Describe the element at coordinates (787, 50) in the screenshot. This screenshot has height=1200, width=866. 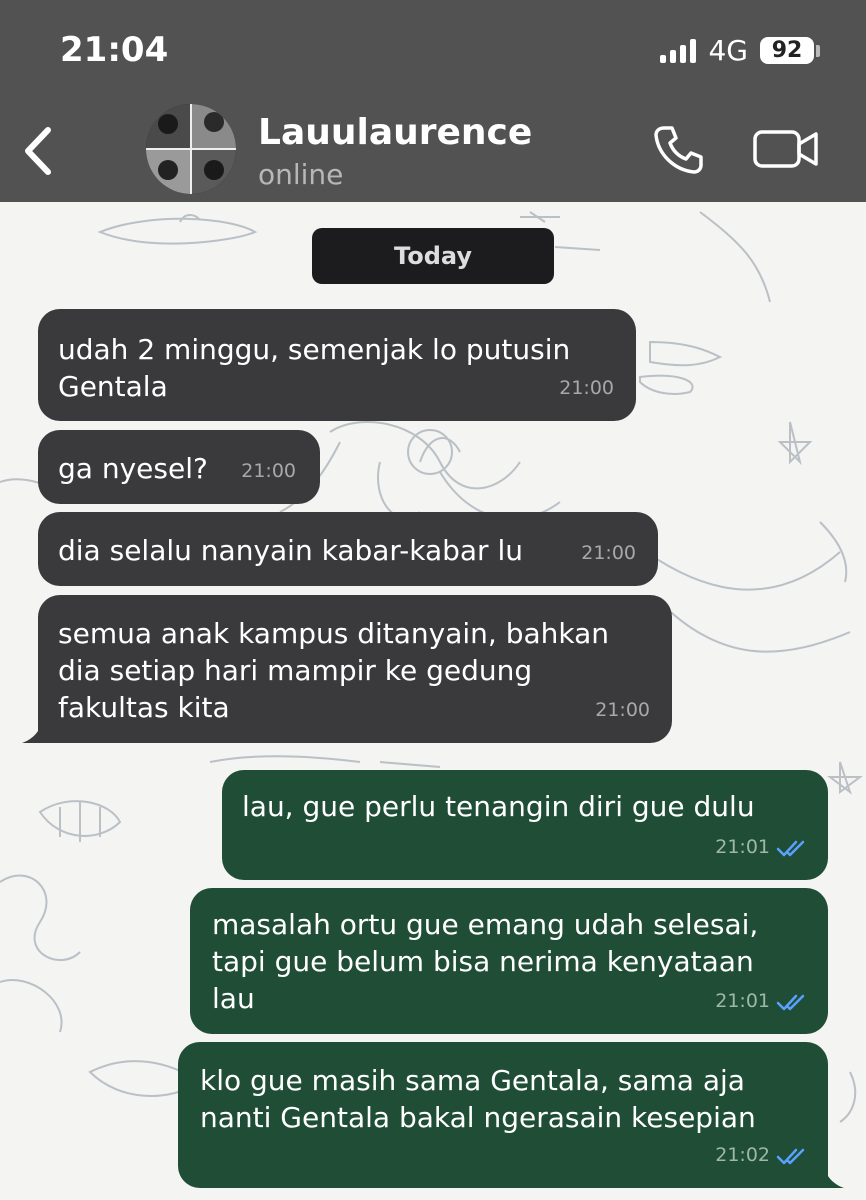
I see `battery-level: 92` at that location.